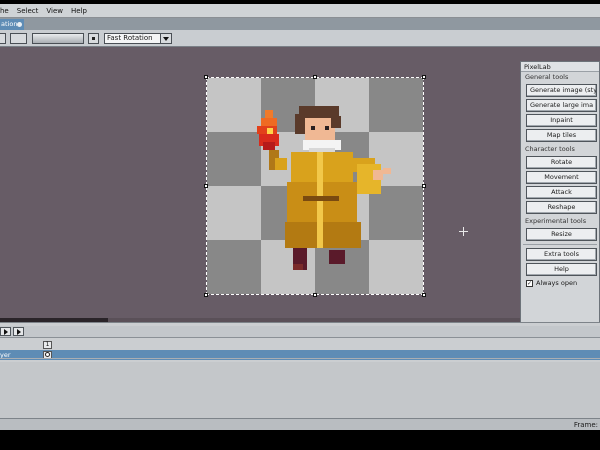  Describe the element at coordinates (300, 24) in the screenshot. I see `tab-strip: ation` at that location.